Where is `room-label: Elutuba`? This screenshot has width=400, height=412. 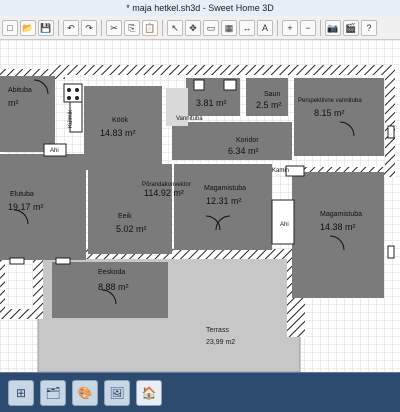 room-label: Elutuba is located at coordinates (22, 194).